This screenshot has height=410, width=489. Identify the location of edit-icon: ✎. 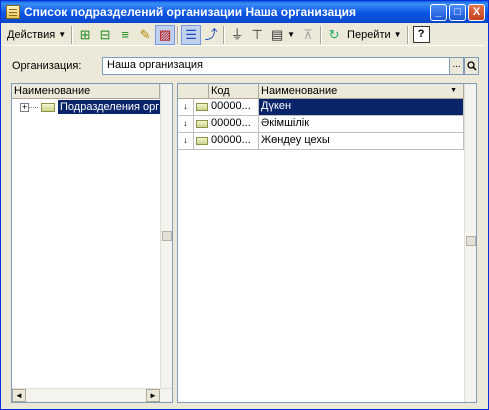
(145, 35).